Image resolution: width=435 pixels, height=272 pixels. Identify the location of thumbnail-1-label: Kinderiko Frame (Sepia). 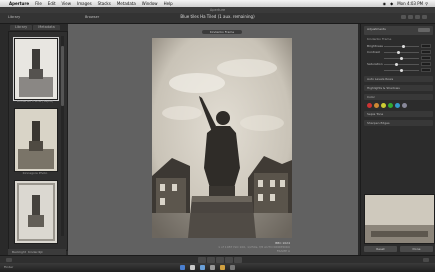
(35, 101).